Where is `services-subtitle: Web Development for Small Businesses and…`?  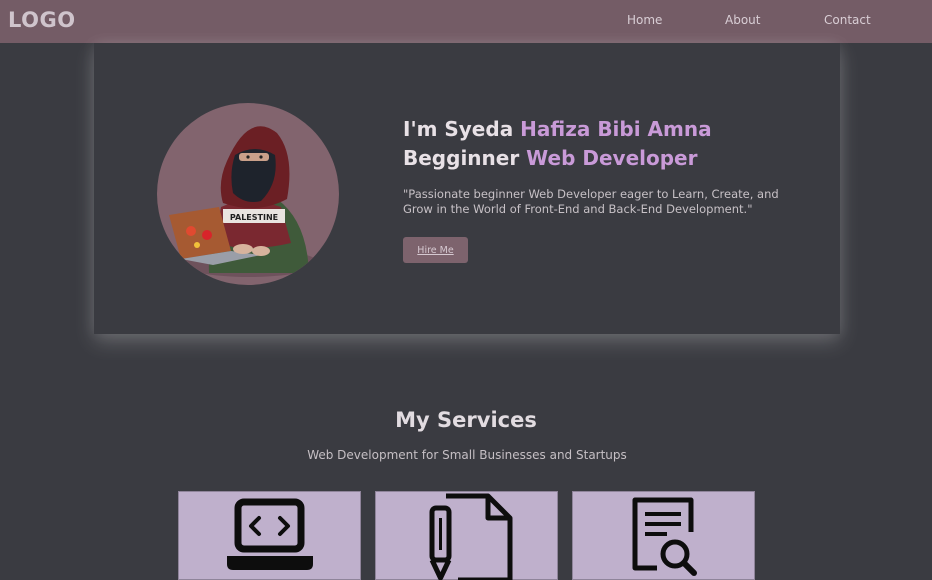 services-subtitle: Web Development for Small Businesses and… is located at coordinates (467, 455).